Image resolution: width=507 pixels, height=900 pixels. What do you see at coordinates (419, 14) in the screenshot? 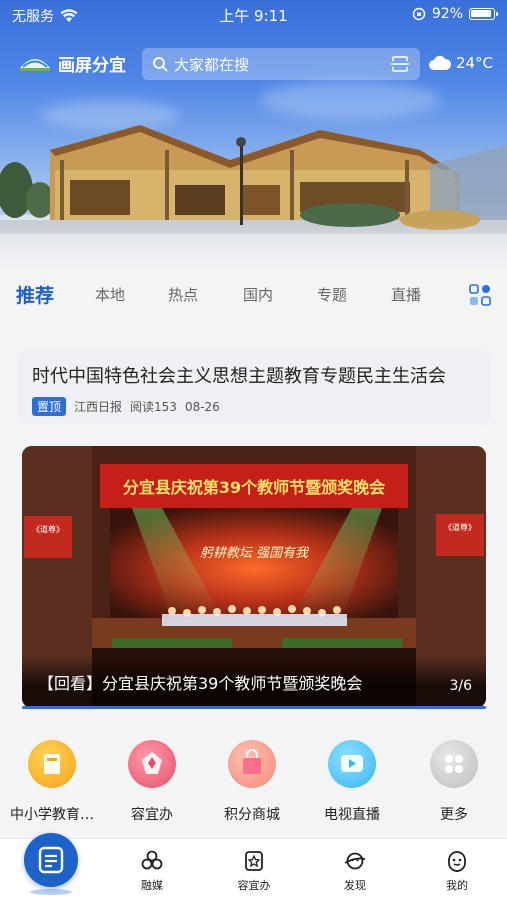
I see `rotation-lock-icon` at bounding box center [419, 14].